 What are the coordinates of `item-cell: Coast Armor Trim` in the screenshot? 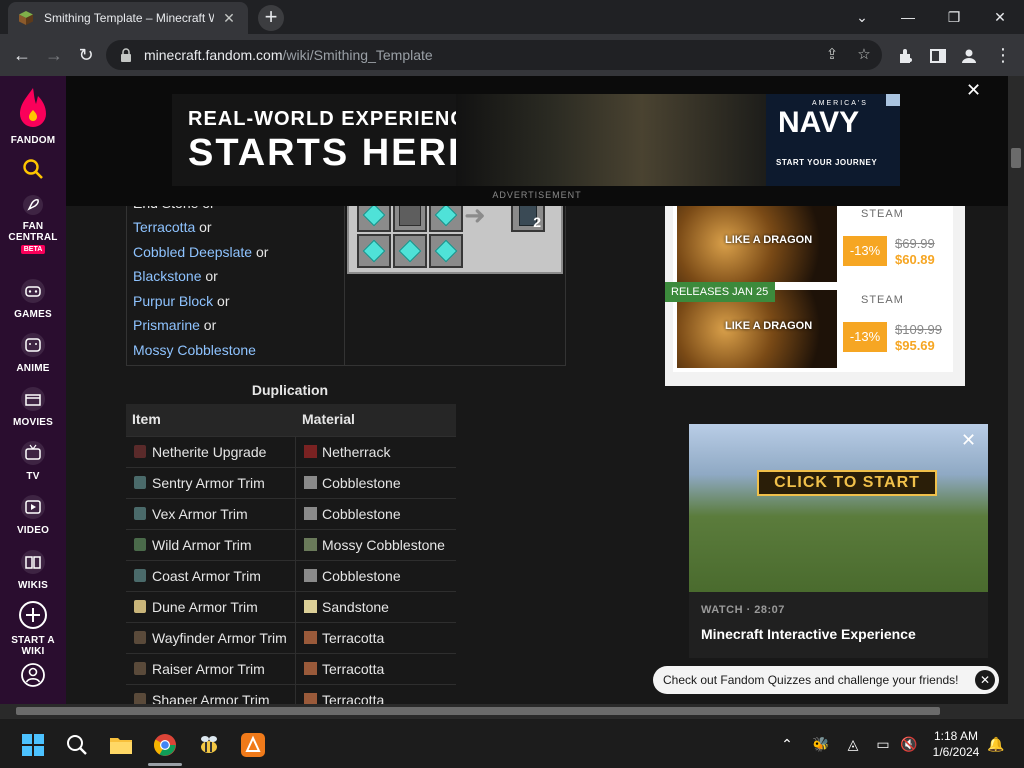 It's located at (211, 576).